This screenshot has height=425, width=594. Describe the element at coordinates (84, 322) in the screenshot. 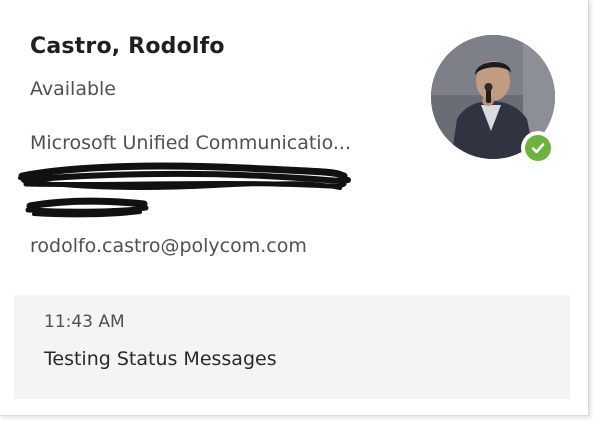

I see `note-timestamp: 11:43 AM` at that location.